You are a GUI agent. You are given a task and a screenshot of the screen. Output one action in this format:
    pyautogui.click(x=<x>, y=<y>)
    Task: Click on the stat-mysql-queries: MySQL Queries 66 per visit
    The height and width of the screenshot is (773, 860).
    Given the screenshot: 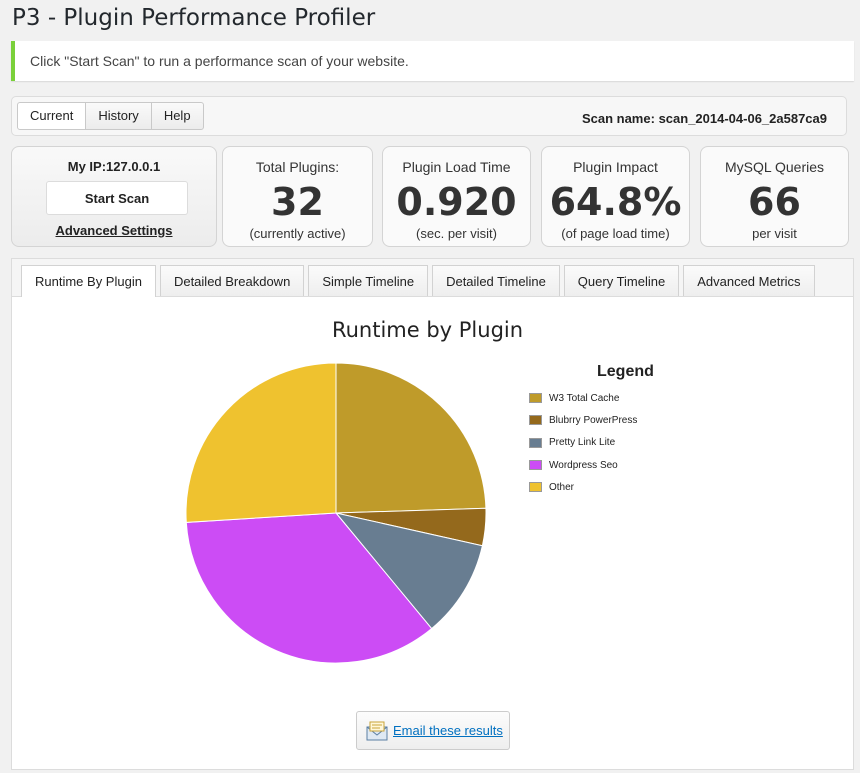 What is the action you would take?
    pyautogui.click(x=774, y=196)
    